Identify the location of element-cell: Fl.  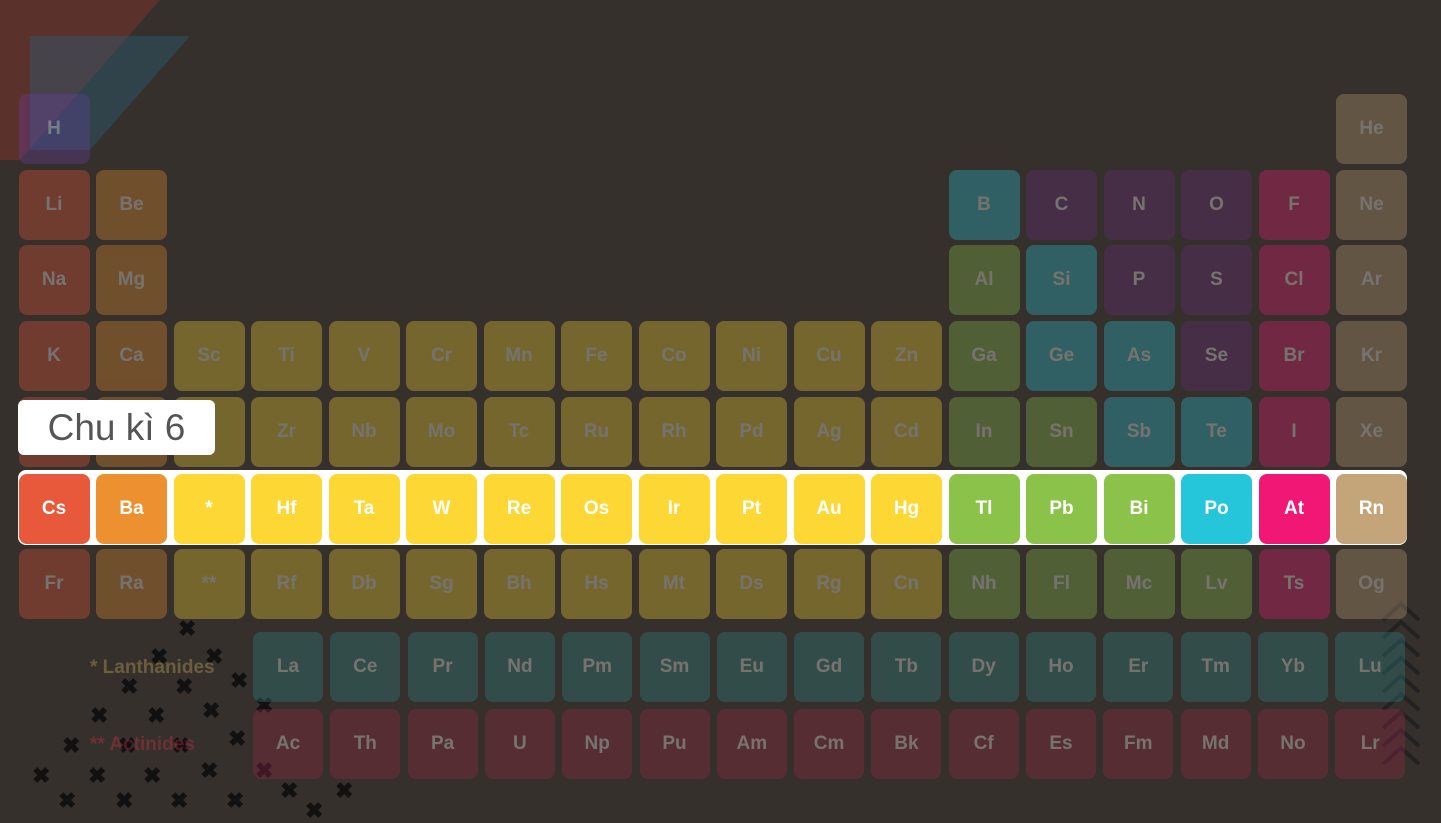
(1061, 584).